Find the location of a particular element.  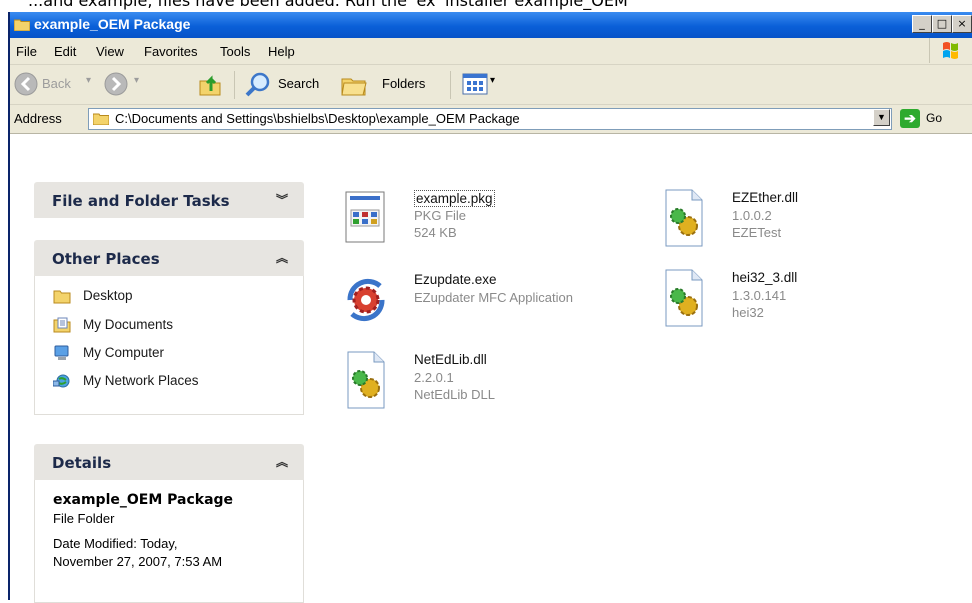

details-modified-line2: November 27, 2007, 7:53 AM is located at coordinates (138, 561).